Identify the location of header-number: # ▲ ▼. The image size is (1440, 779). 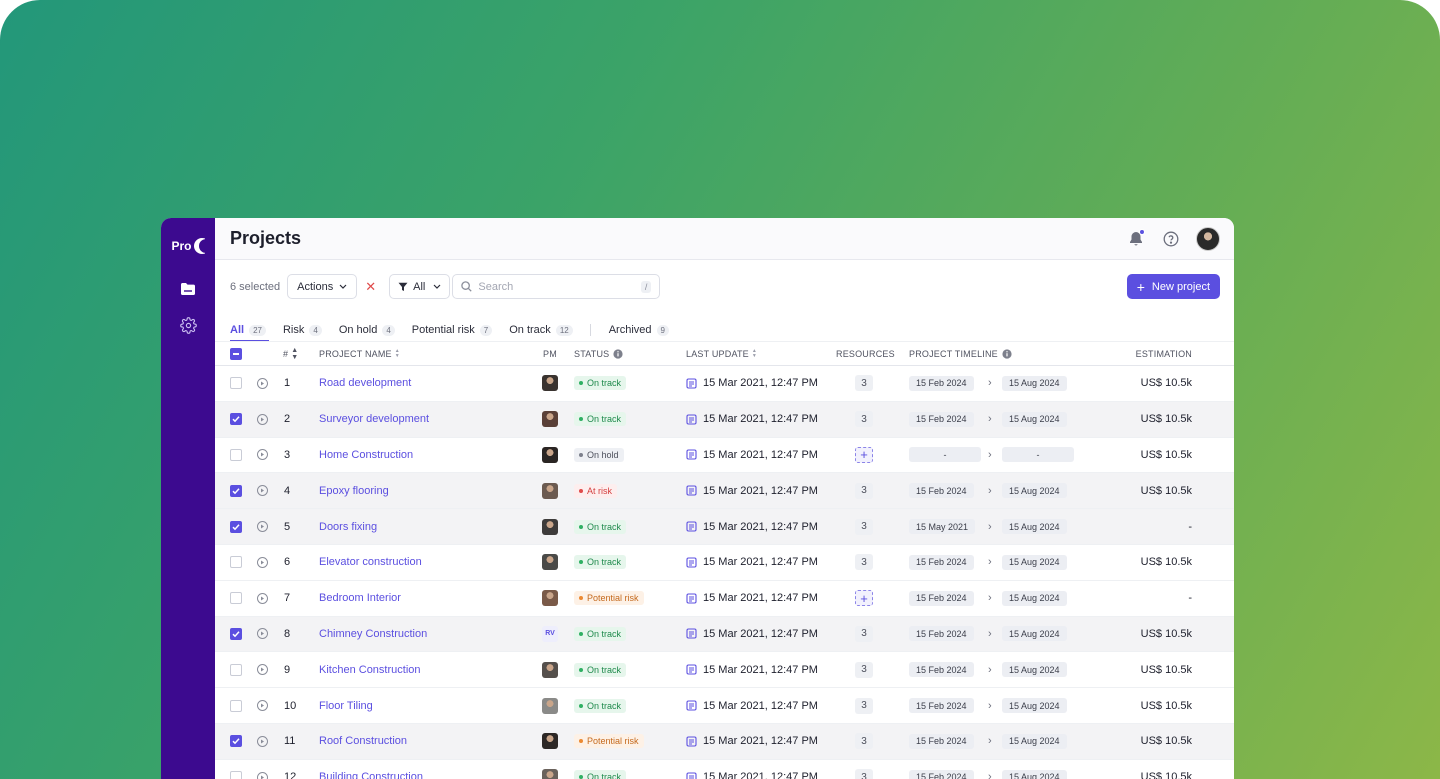
(290, 354).